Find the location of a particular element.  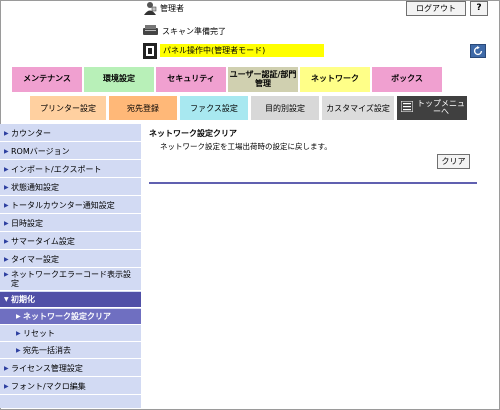

sidebar-item-label: リセット is located at coordinates (39, 333).